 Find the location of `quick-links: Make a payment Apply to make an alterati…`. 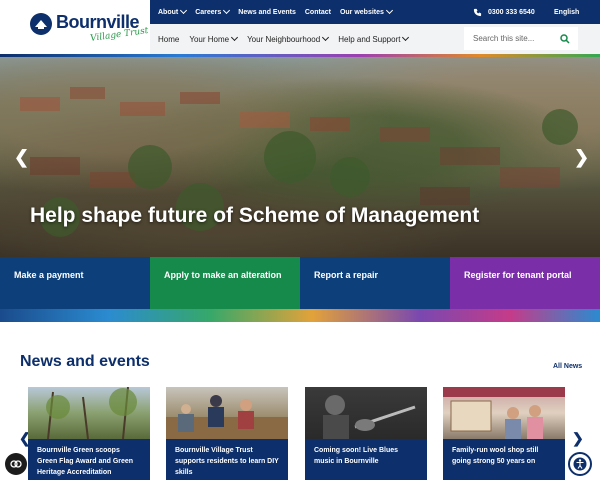

quick-links: Make a payment Apply to make an alterati… is located at coordinates (300, 283).